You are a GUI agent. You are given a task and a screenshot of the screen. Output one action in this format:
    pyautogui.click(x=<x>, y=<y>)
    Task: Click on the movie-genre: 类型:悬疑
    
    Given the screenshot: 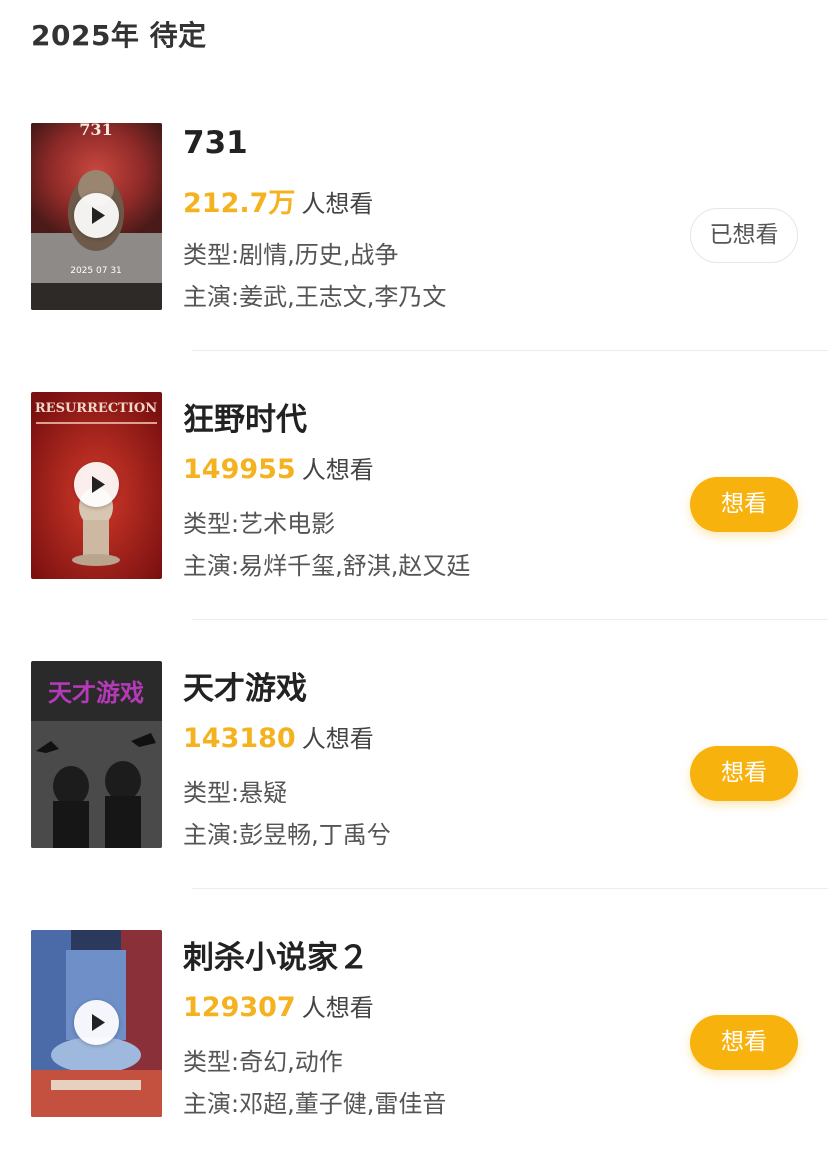 What is the action you would take?
    pyautogui.click(x=235, y=793)
    